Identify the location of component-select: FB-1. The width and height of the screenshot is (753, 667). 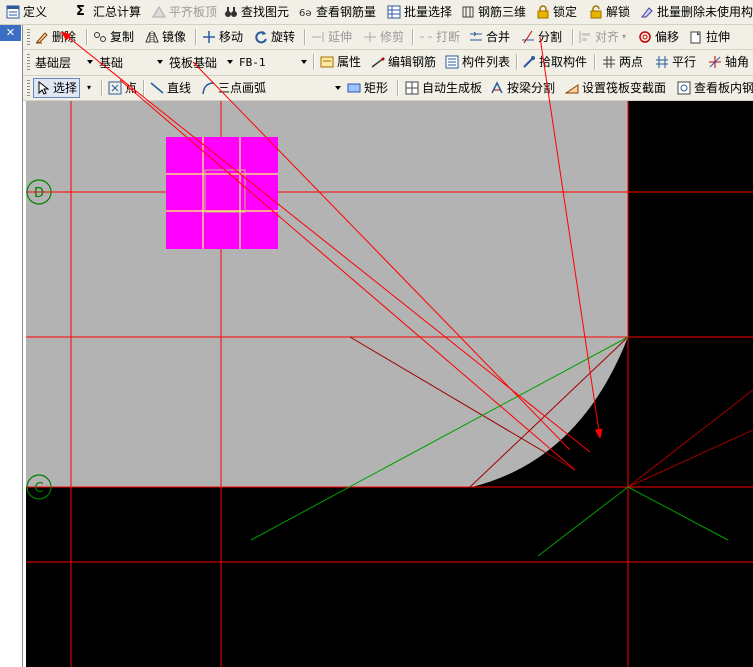
(273, 62).